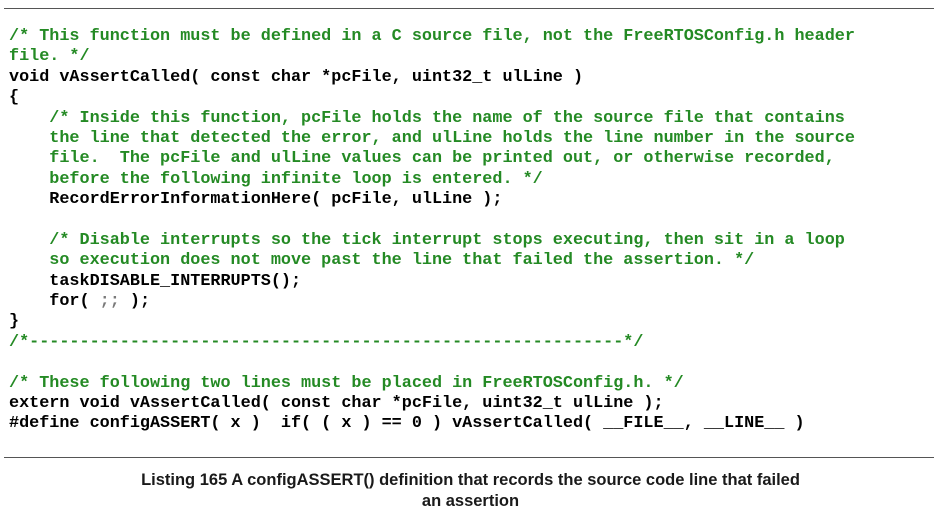  Describe the element at coordinates (469, 8) in the screenshot. I see `top-rule` at that location.